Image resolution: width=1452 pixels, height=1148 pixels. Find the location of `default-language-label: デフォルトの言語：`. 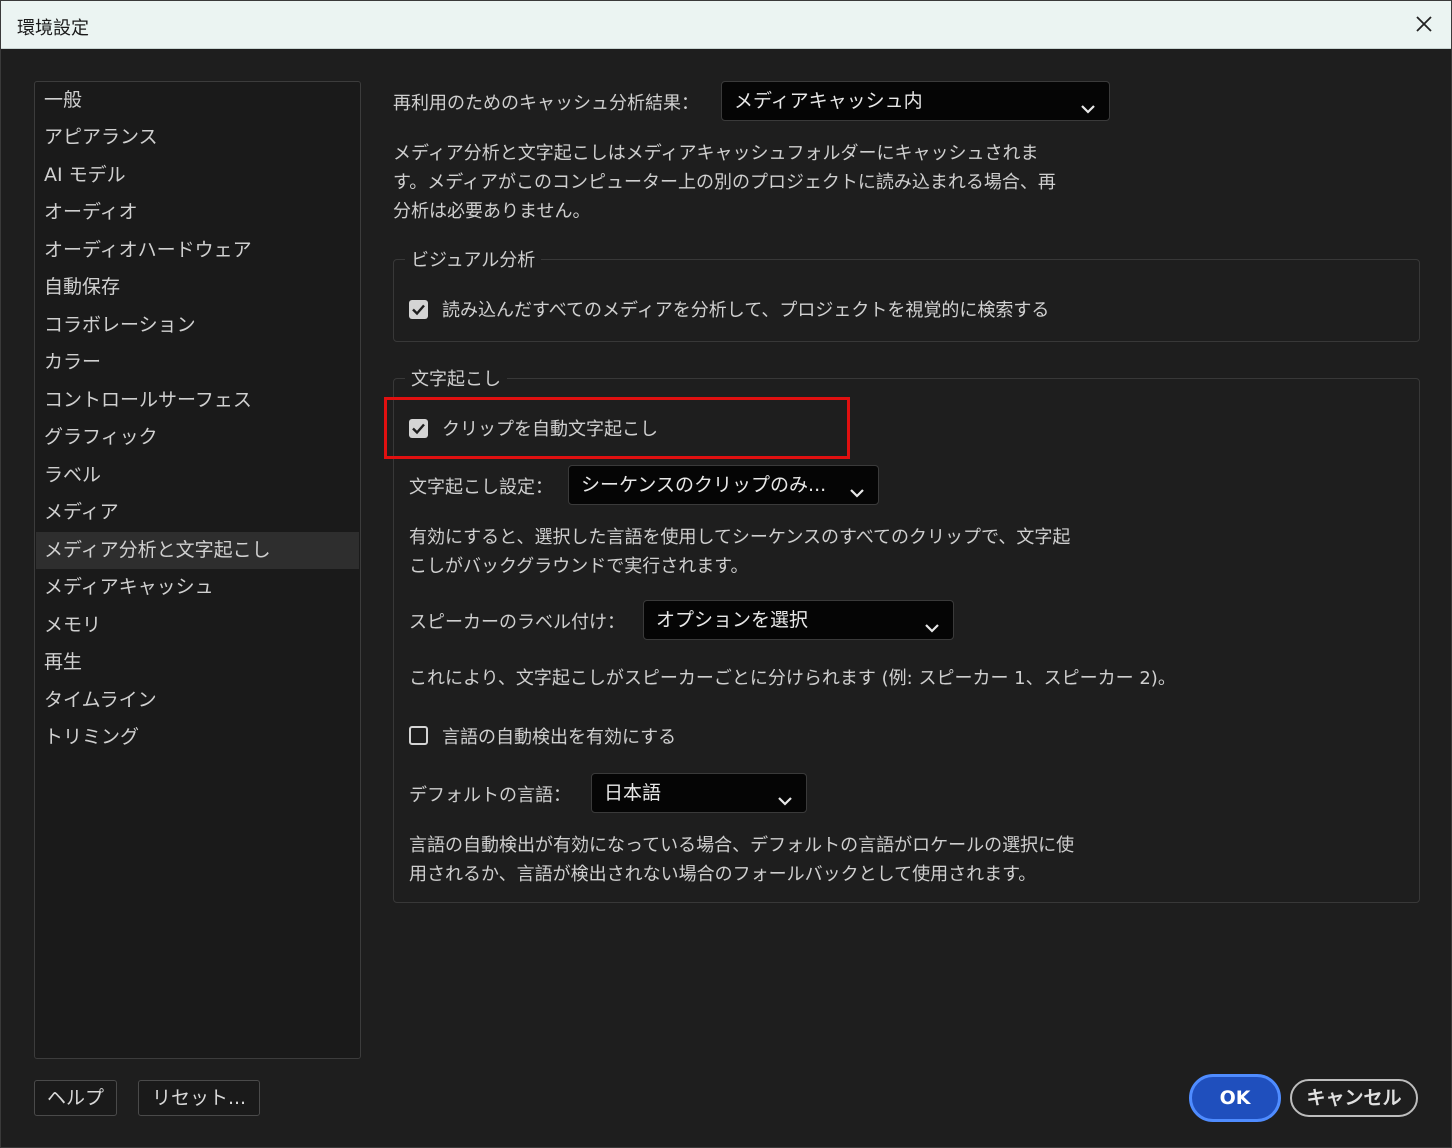

default-language-label: デフォルトの言語： is located at coordinates (490, 795).